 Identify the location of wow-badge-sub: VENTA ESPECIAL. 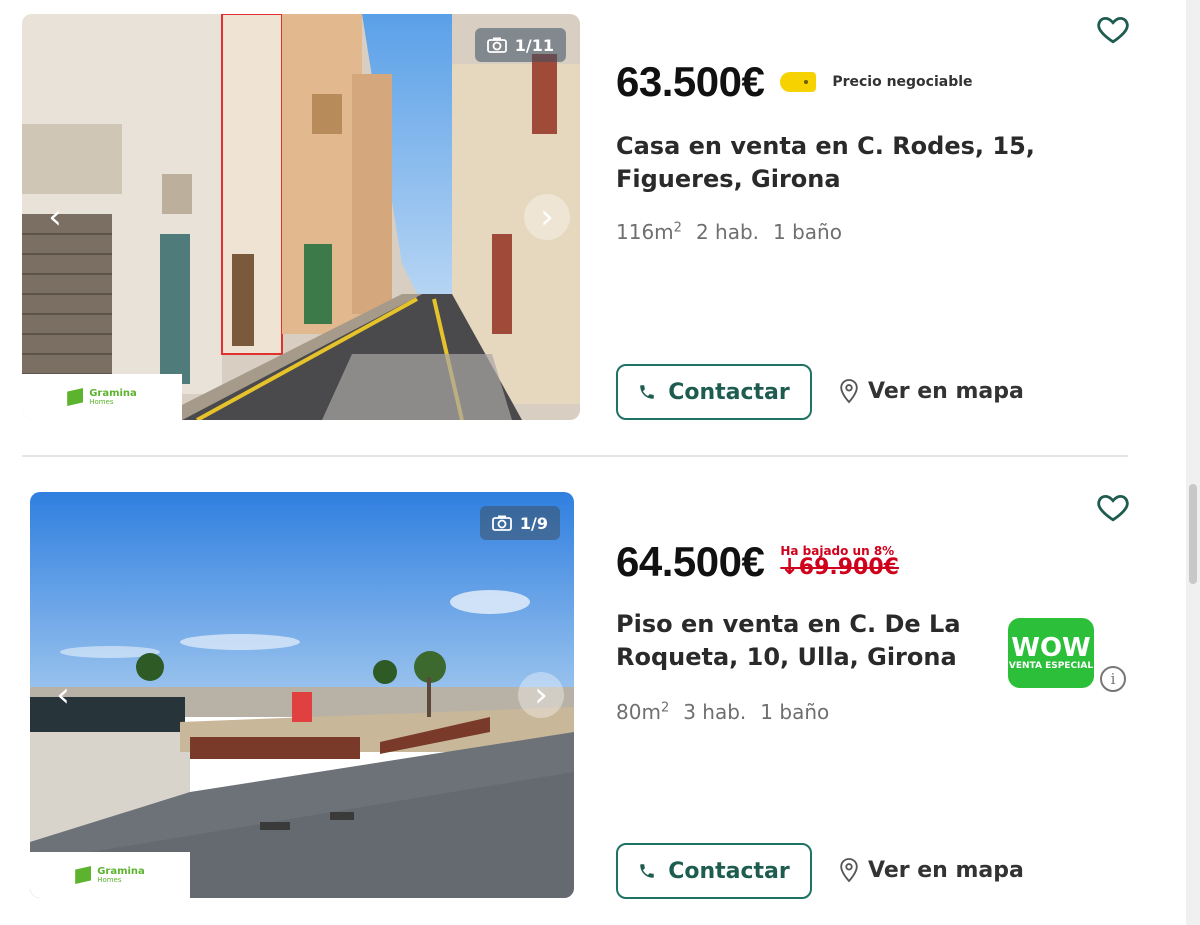
(1051, 665).